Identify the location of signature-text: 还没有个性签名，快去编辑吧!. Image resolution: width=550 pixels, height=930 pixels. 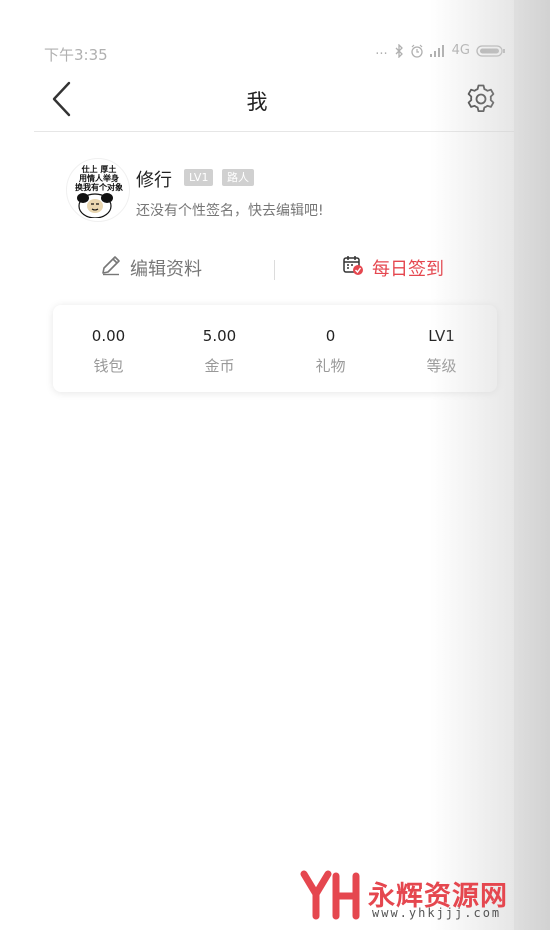
(230, 211).